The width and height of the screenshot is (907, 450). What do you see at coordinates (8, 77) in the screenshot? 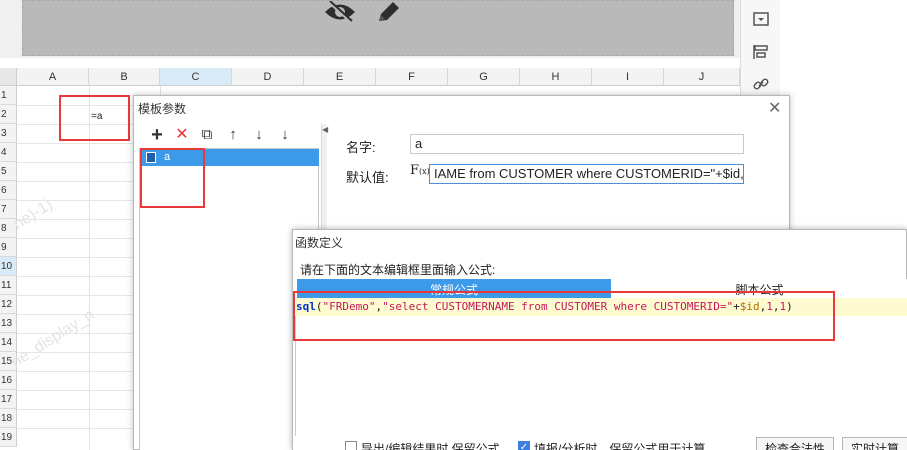
I see `grid-corner` at bounding box center [8, 77].